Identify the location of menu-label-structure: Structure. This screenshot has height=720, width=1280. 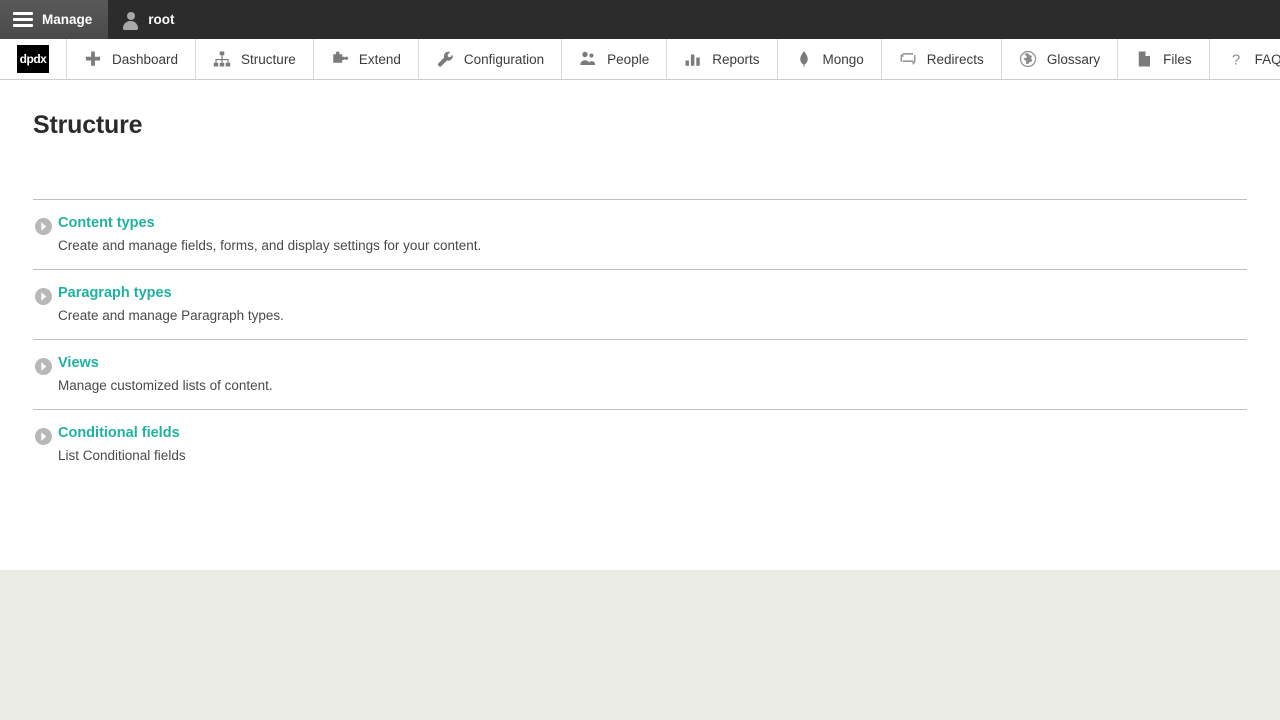
(268, 59).